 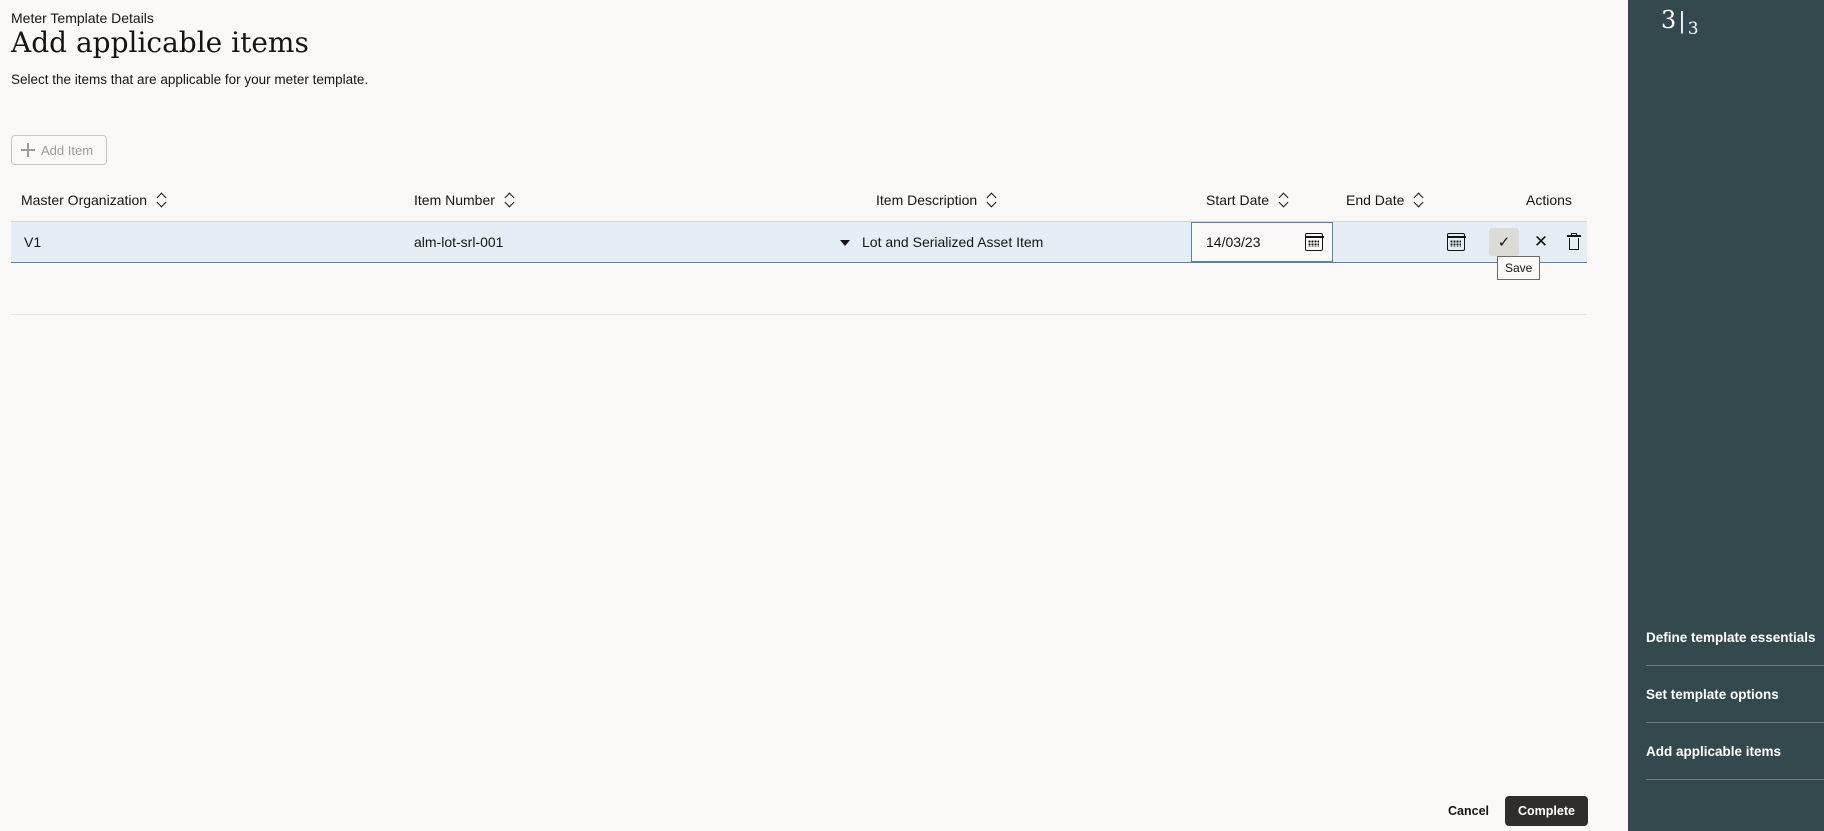 I want to click on check-icon: ✓, so click(x=1504, y=242).